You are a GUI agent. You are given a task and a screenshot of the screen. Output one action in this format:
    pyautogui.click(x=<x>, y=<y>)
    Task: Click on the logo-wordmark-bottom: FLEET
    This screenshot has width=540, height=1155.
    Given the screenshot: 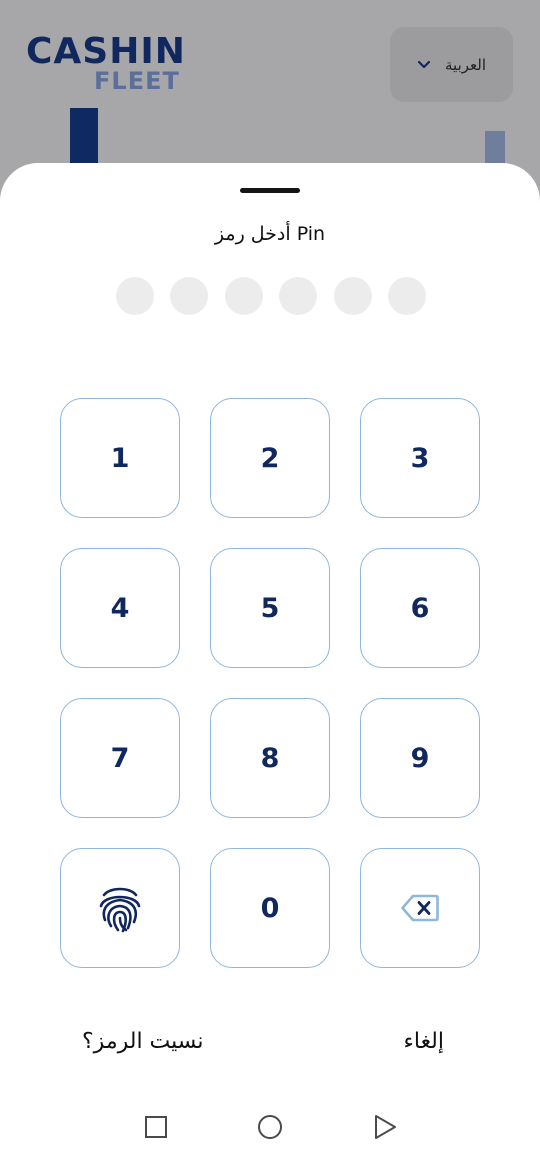 What is the action you would take?
    pyautogui.click(x=137, y=81)
    